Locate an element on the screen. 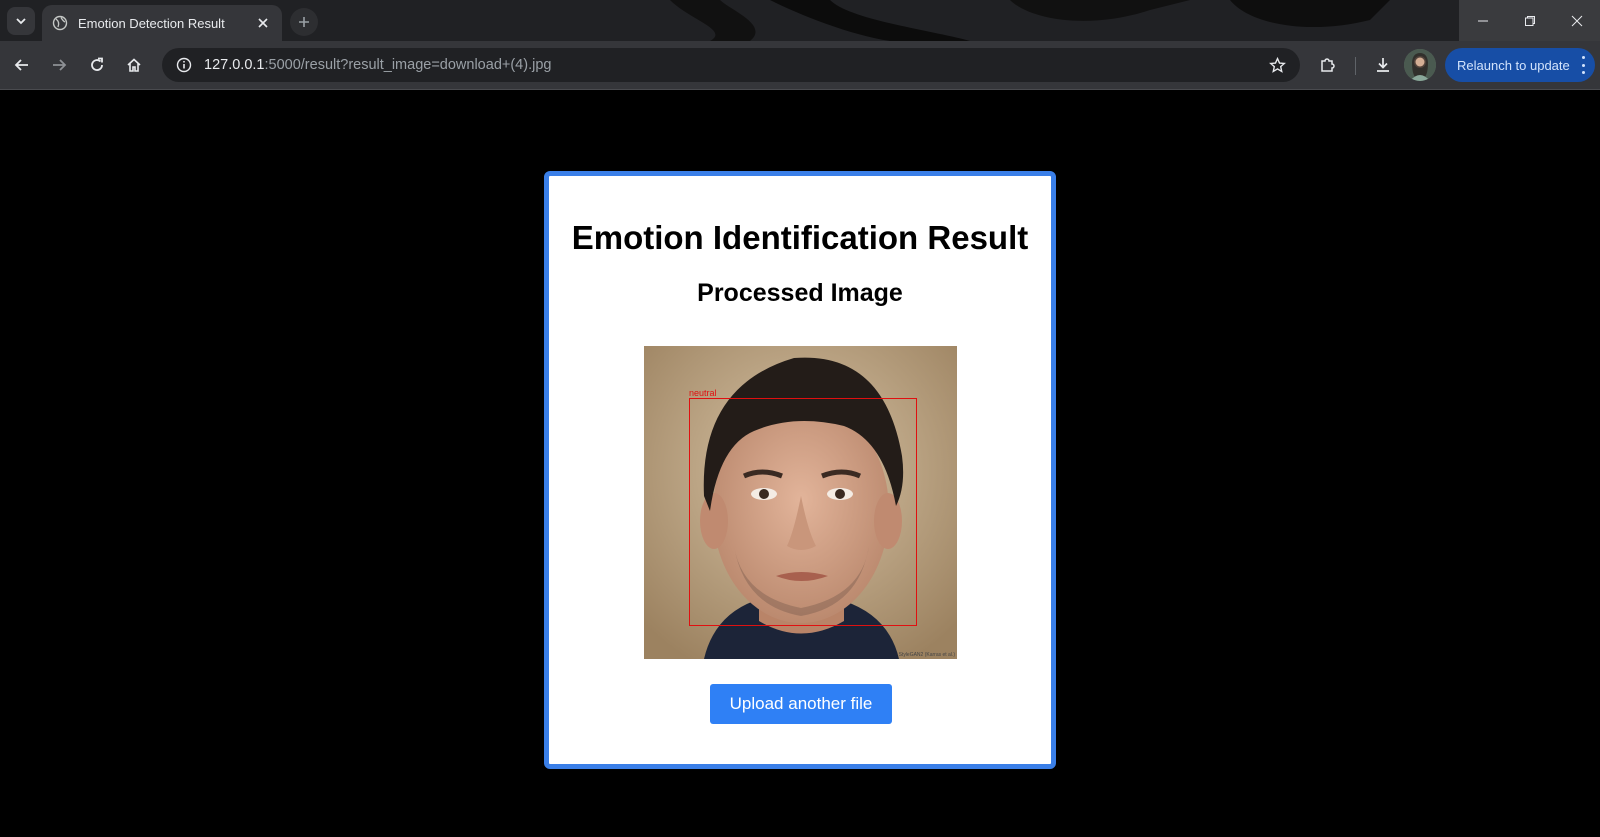 The image size is (1600, 837). back-button is located at coordinates (22, 65).